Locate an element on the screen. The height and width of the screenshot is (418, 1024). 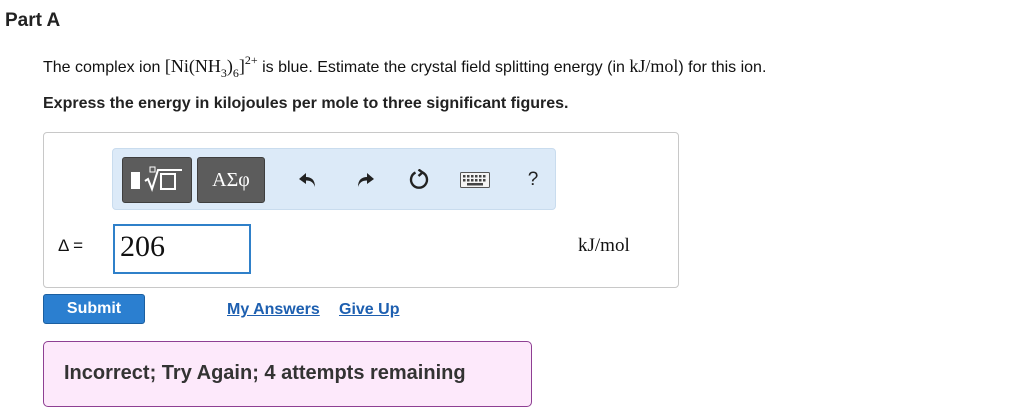
symbols-button: ΑΣφ is located at coordinates (231, 180).